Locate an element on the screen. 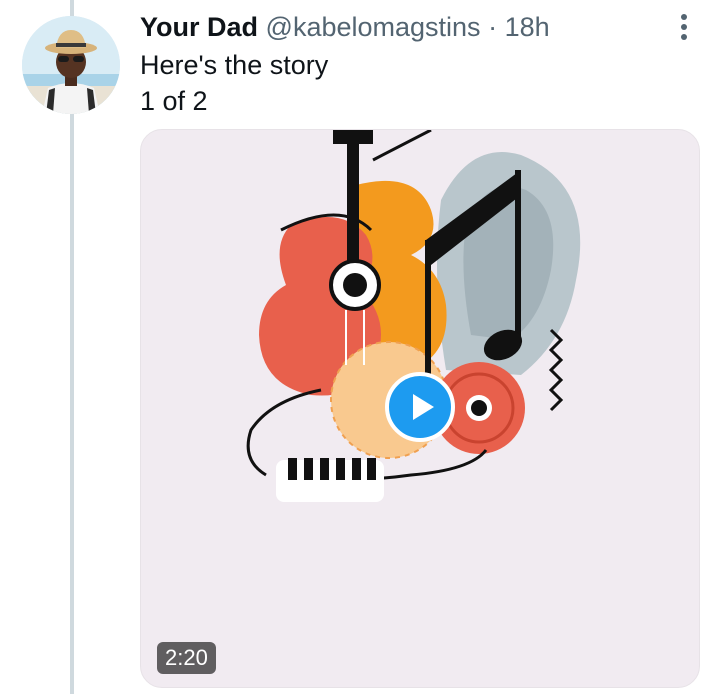 The height and width of the screenshot is (694, 720). play-button is located at coordinates (420, 407).